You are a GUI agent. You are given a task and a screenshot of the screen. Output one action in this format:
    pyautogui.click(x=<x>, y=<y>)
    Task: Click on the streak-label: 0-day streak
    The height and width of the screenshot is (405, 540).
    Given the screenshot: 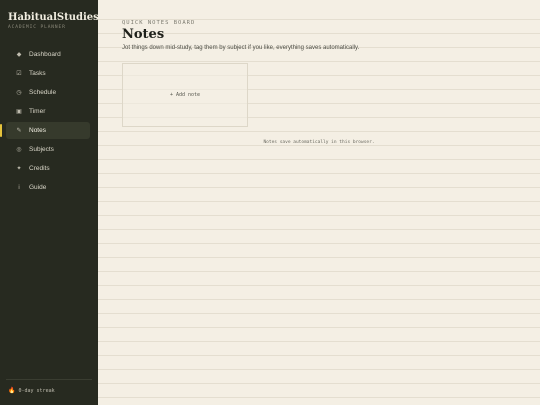 What is the action you would take?
    pyautogui.click(x=36, y=390)
    